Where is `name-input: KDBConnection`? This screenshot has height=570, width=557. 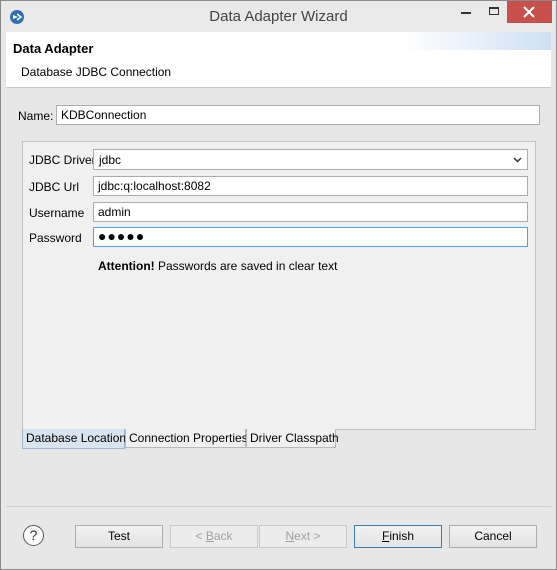
name-input: KDBConnection is located at coordinates (298, 115).